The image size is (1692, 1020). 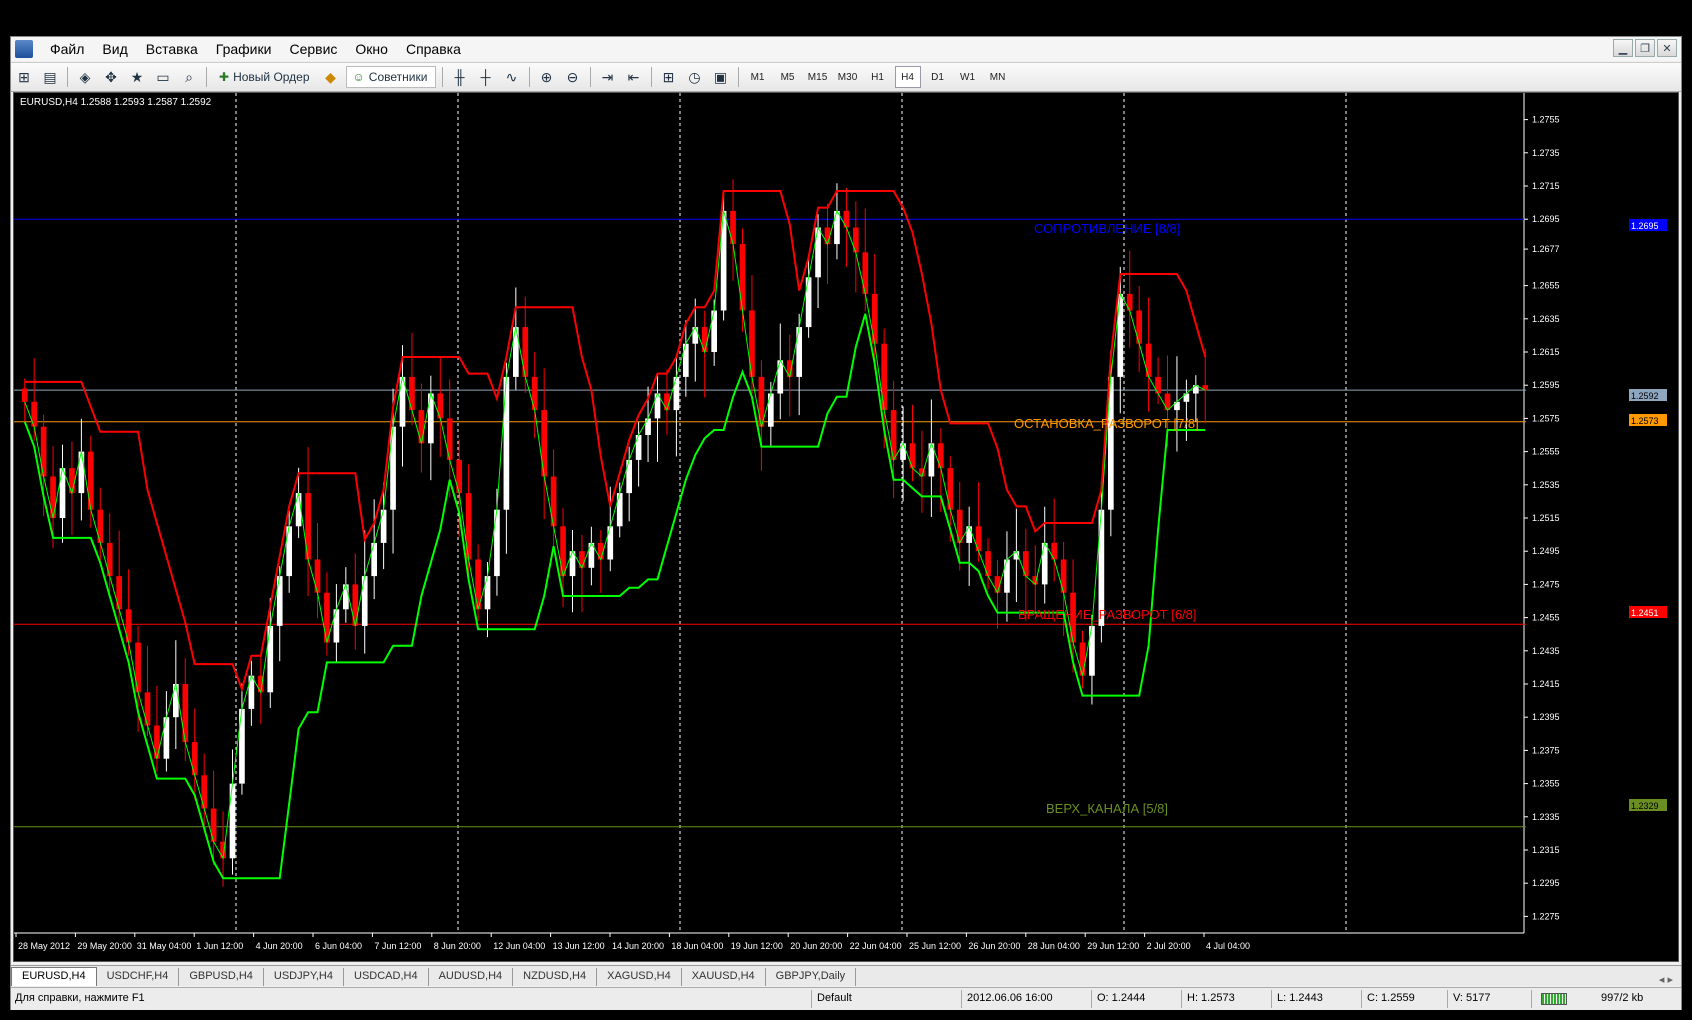 I want to click on terminal-icon: ▭, so click(x=163, y=77).